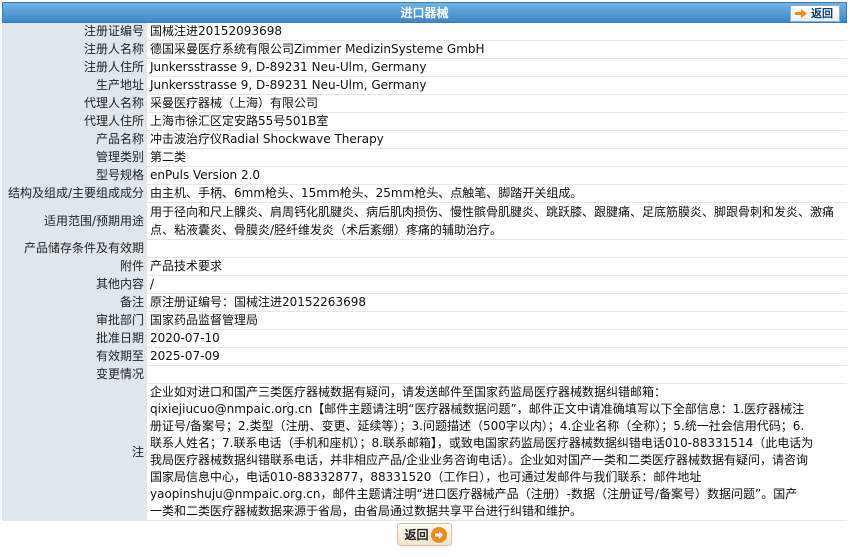  I want to click on table-row: 审批部门 国家药品监督管理局, so click(424, 320).